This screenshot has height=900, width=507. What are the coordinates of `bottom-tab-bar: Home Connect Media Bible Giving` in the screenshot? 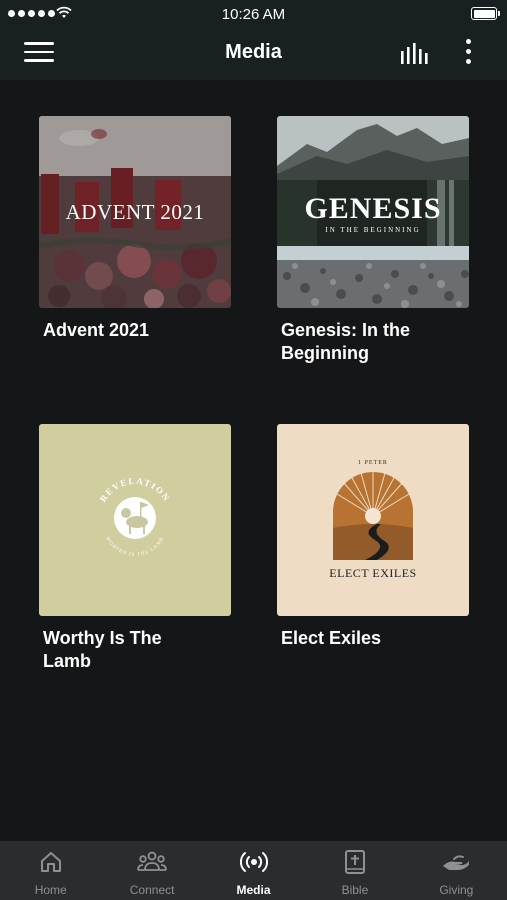 It's located at (253, 870).